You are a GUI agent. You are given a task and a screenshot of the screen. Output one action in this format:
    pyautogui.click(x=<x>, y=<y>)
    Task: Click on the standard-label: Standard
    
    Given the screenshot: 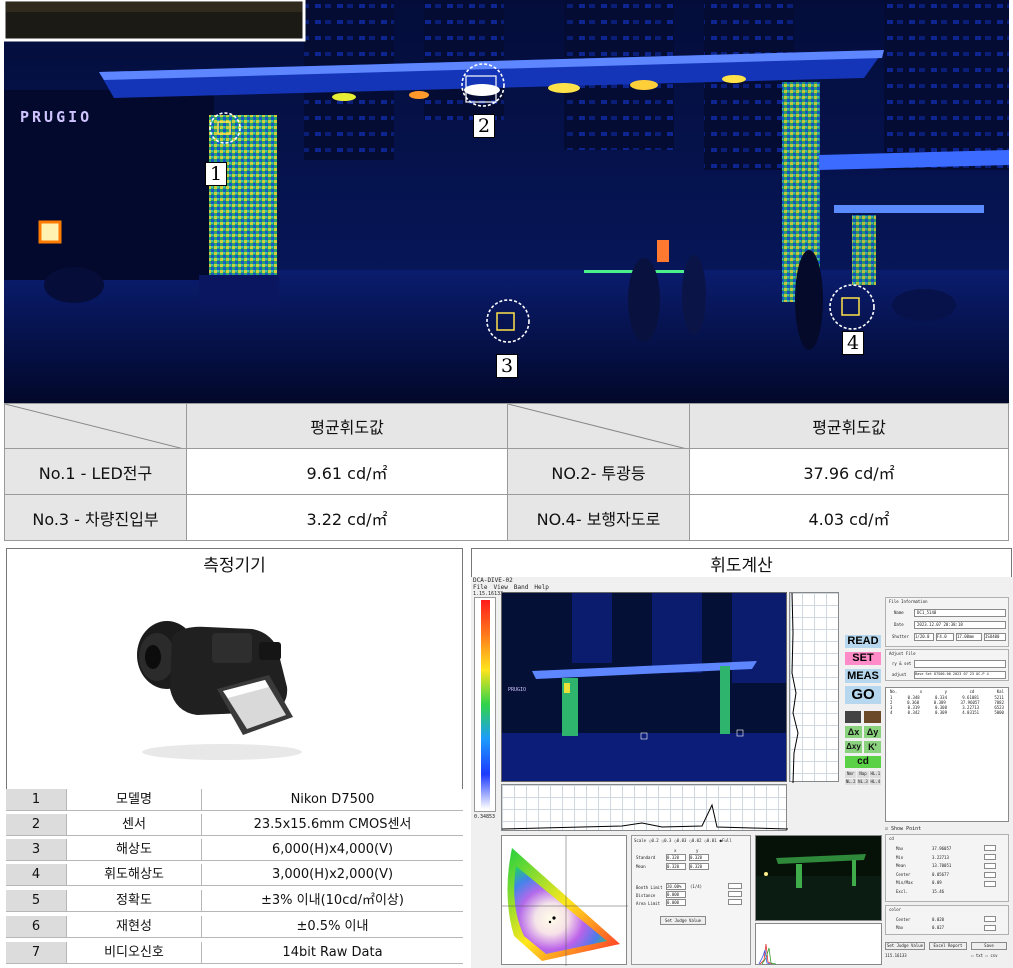 What is the action you would take?
    pyautogui.click(x=646, y=857)
    